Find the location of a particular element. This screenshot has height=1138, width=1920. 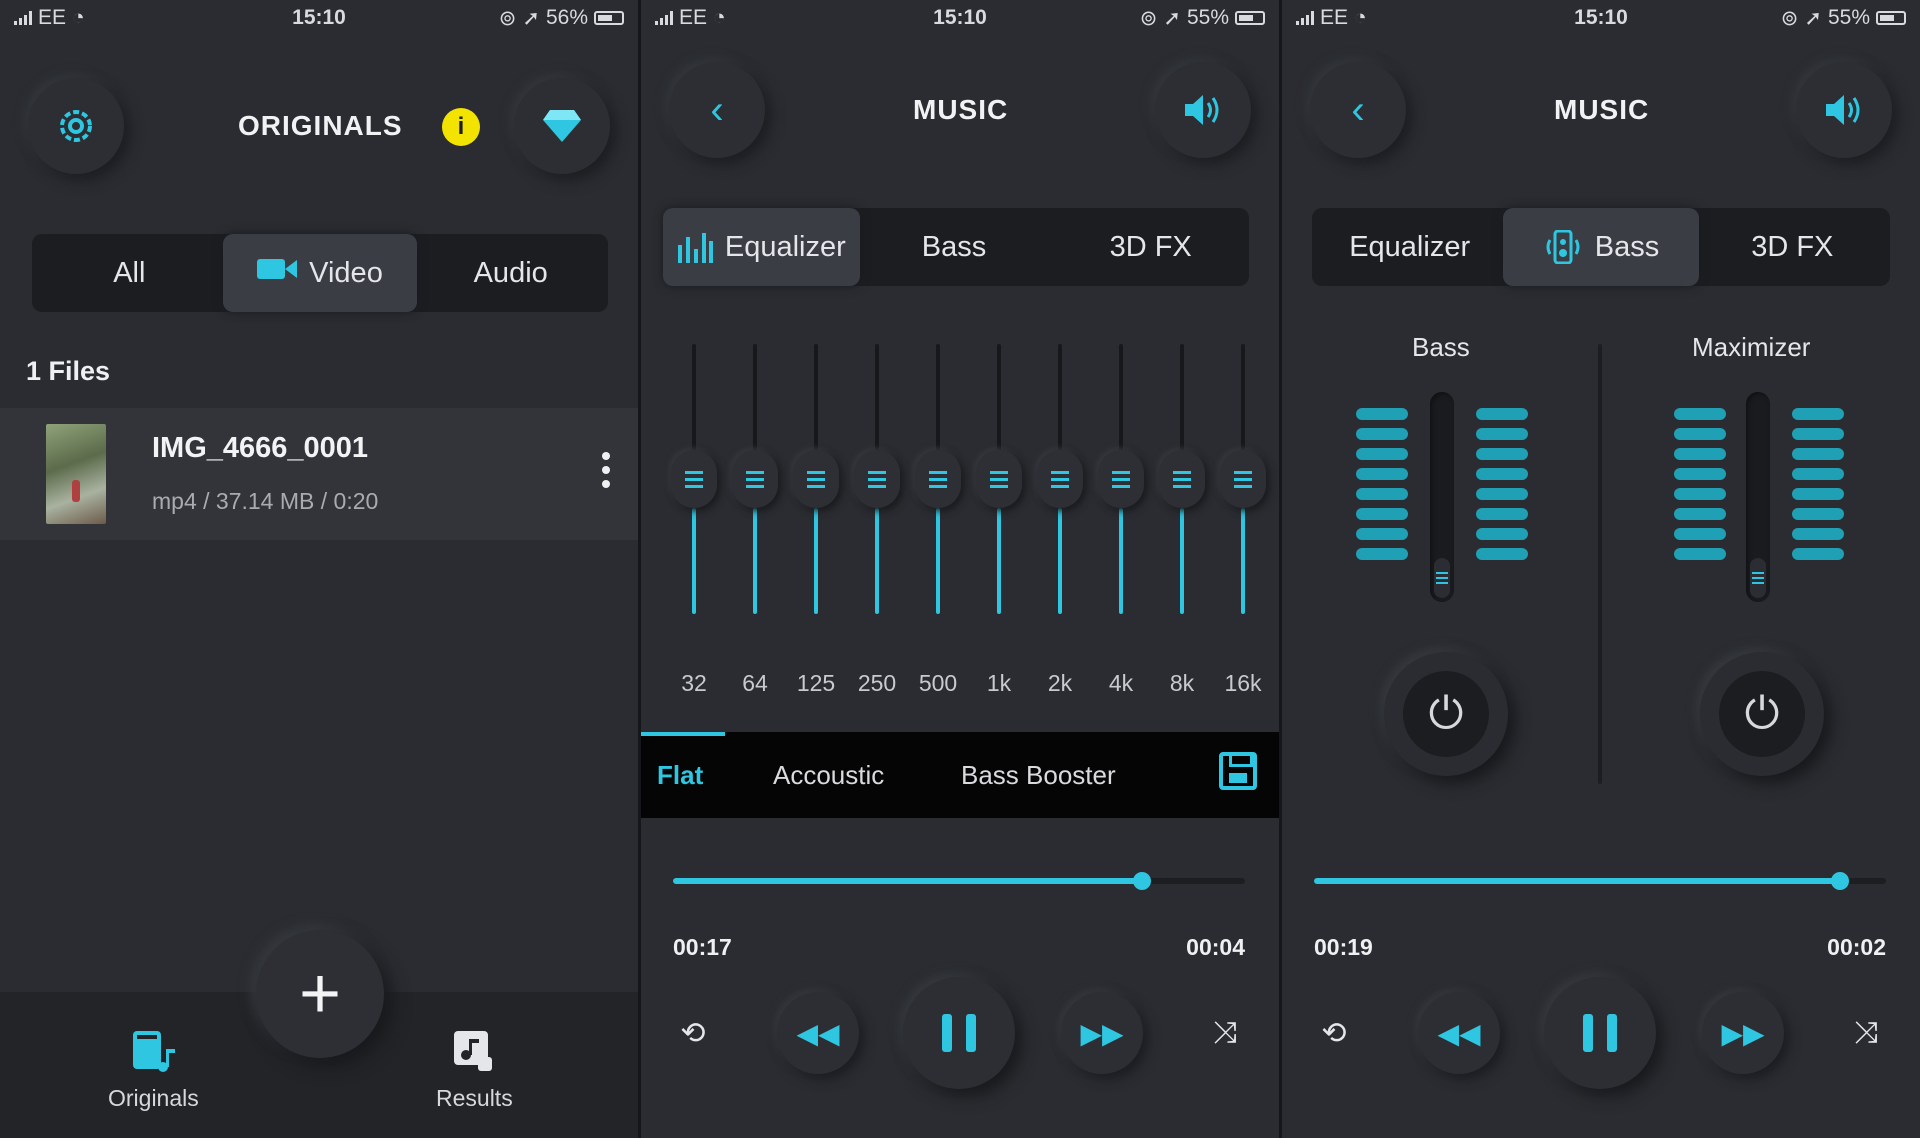

bass-slider-thumb is located at coordinates (1442, 578).